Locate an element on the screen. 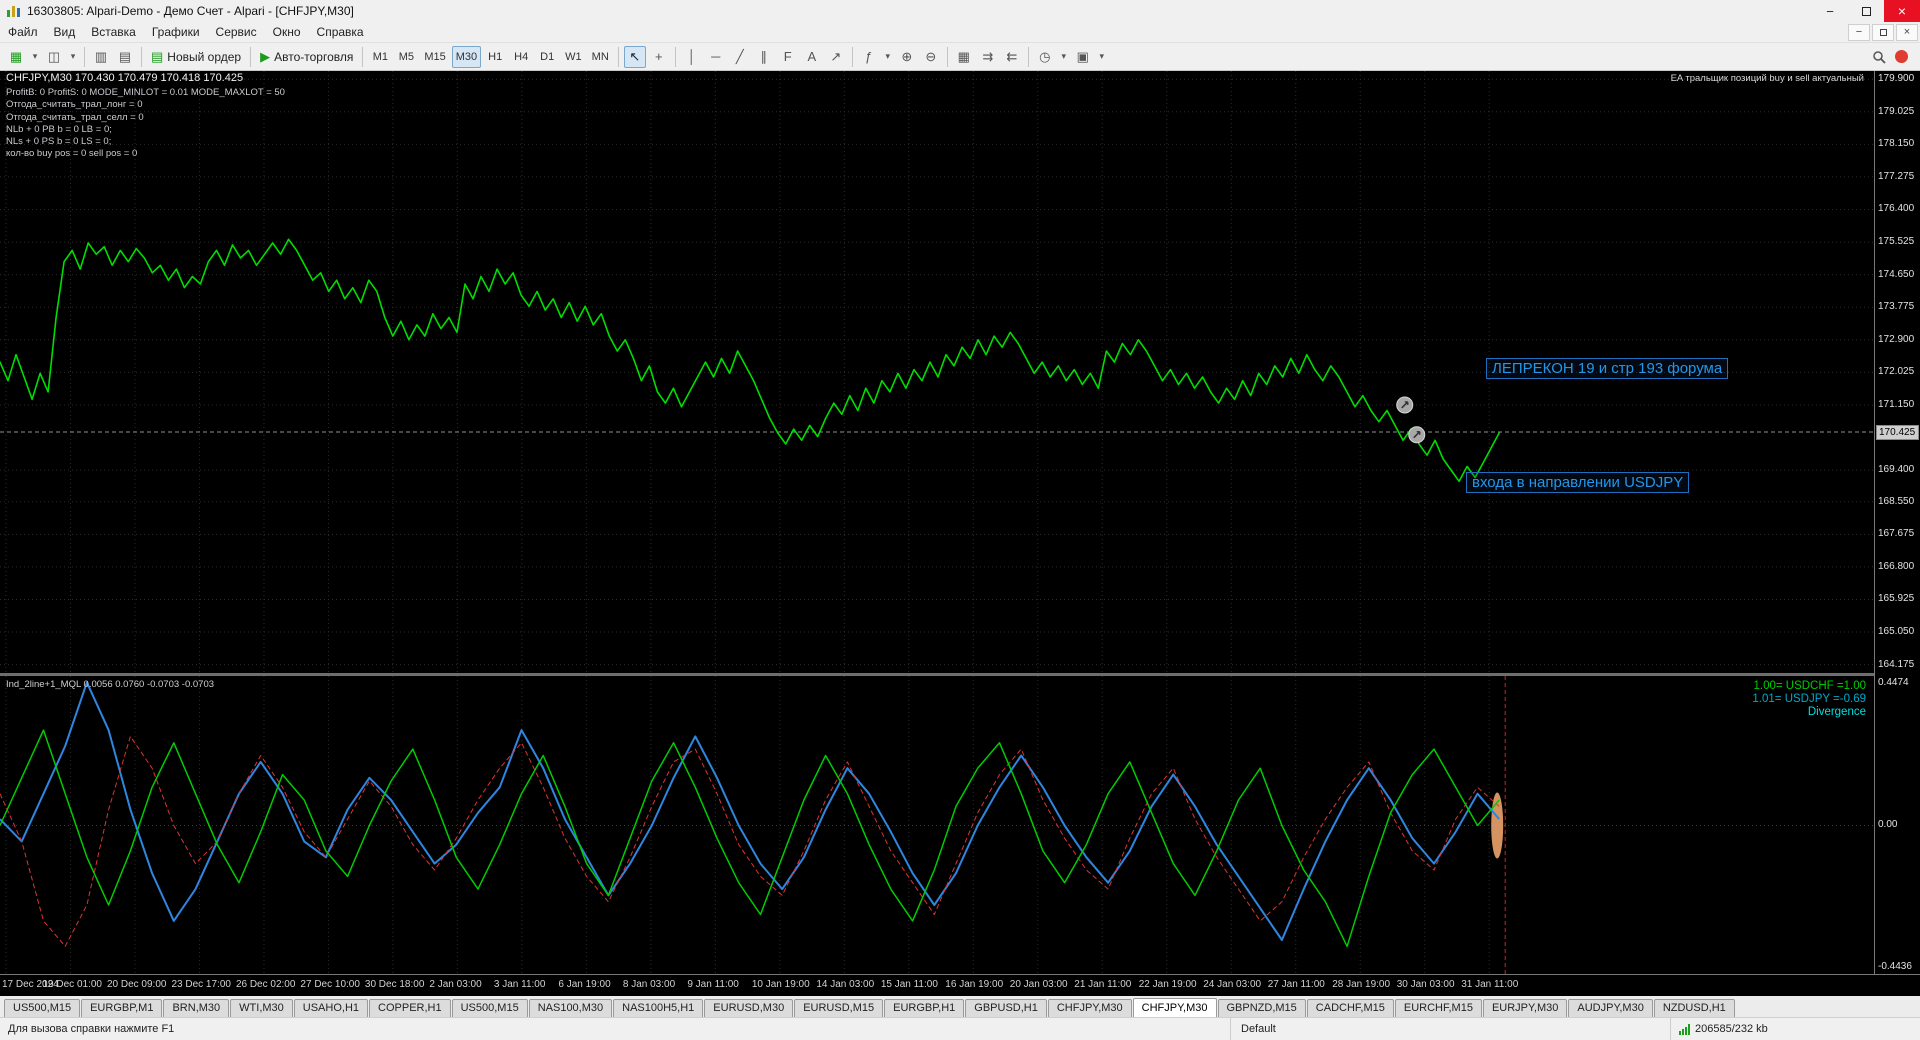 The width and height of the screenshot is (1920, 1040). indicators-button: ƒ is located at coordinates (869, 57).